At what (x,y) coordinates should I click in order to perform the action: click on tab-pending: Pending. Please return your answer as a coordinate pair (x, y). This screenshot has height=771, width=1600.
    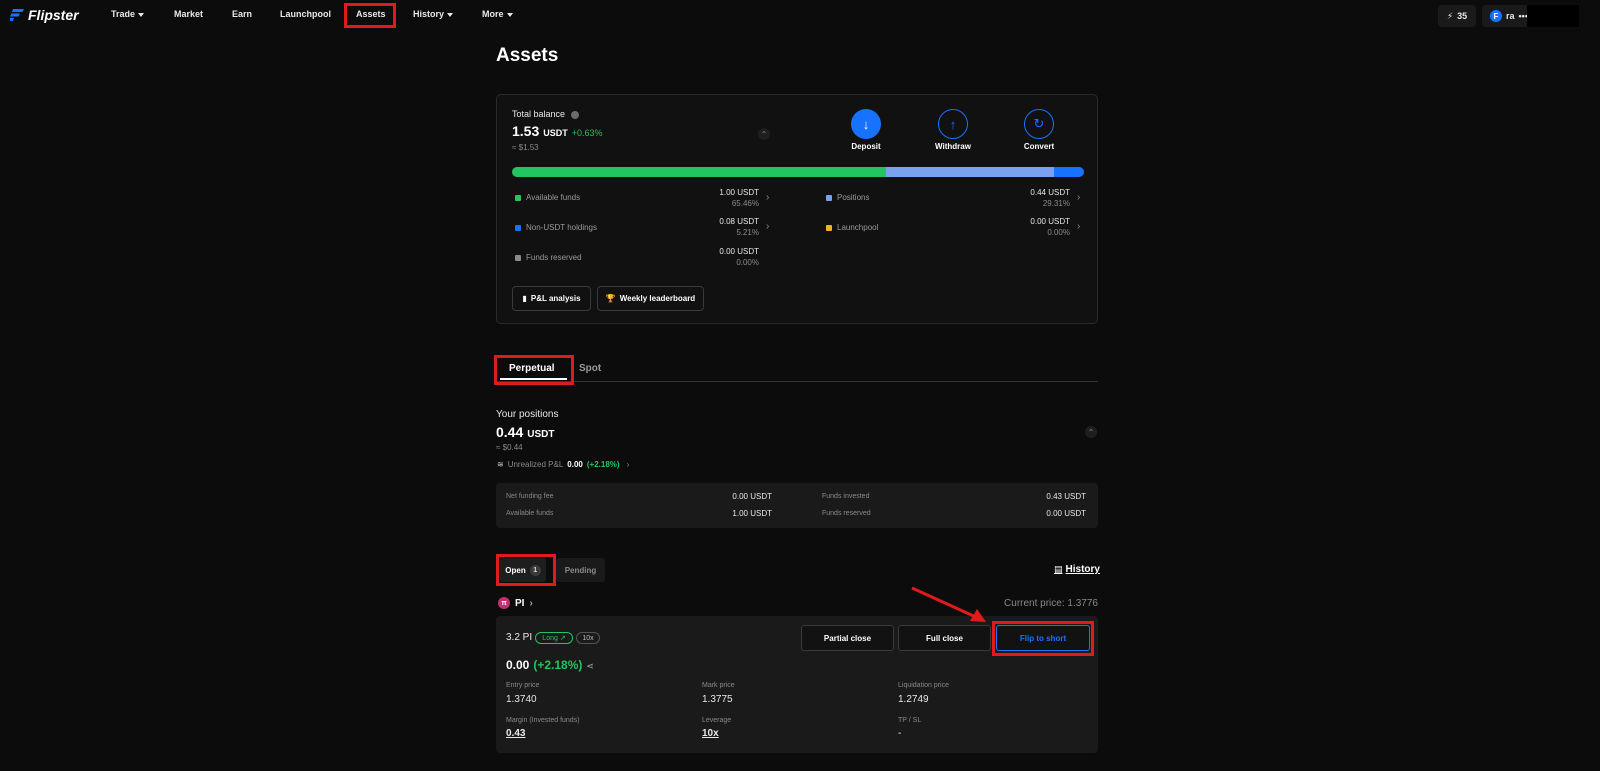
    Looking at the image, I should click on (580, 570).